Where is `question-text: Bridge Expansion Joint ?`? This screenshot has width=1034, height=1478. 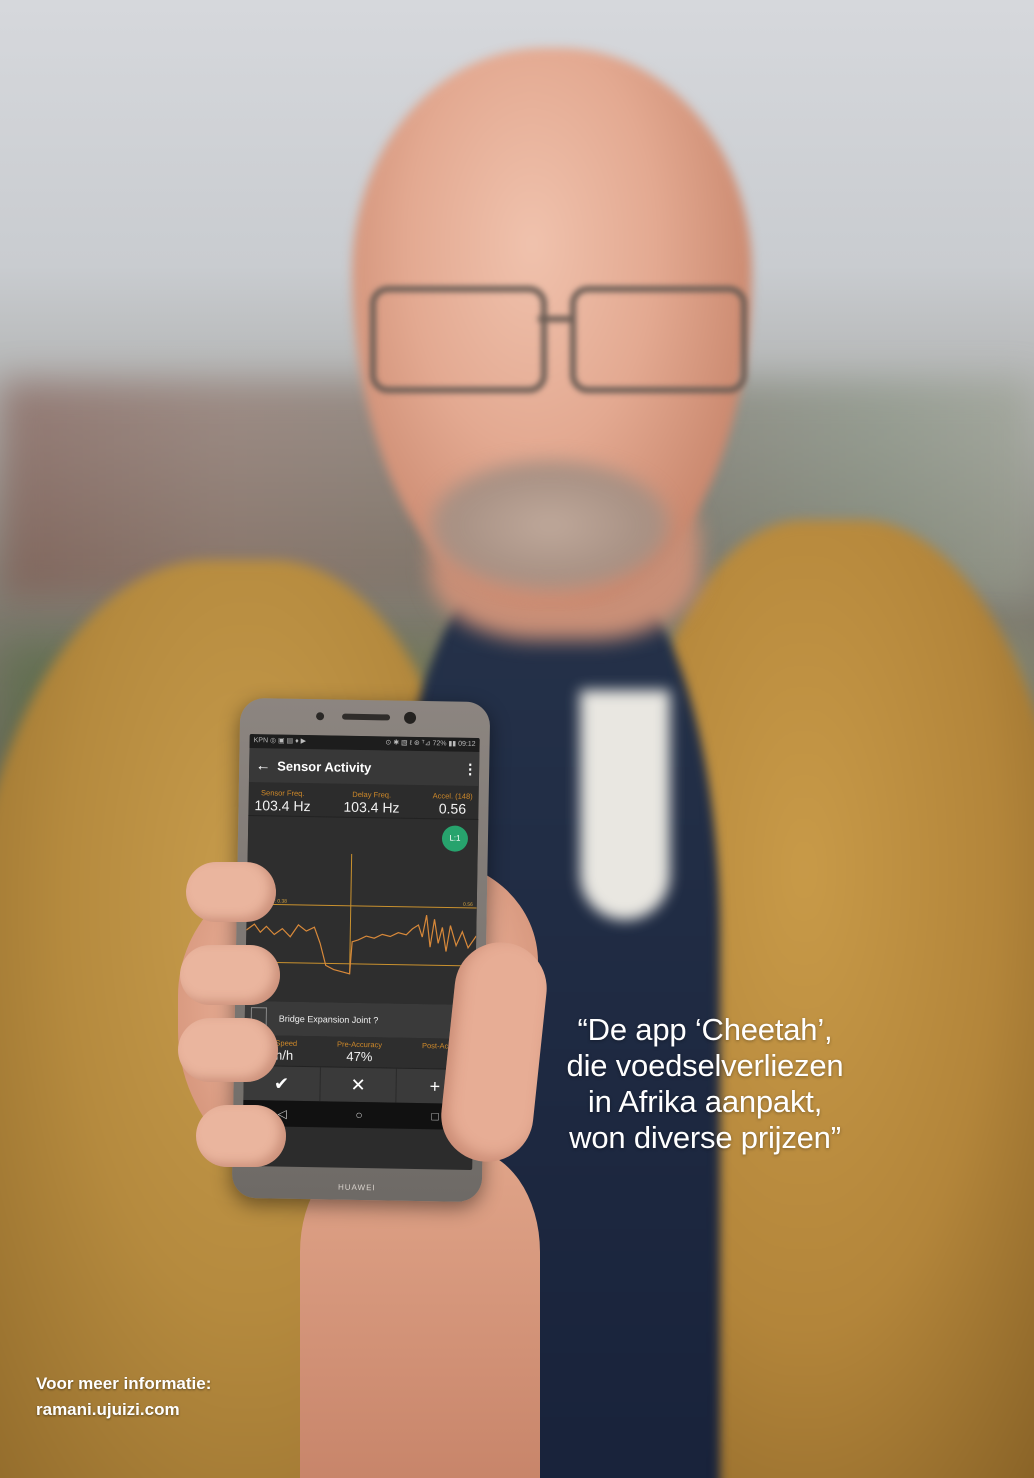
question-text: Bridge Expansion Joint ? is located at coordinates (328, 1019).